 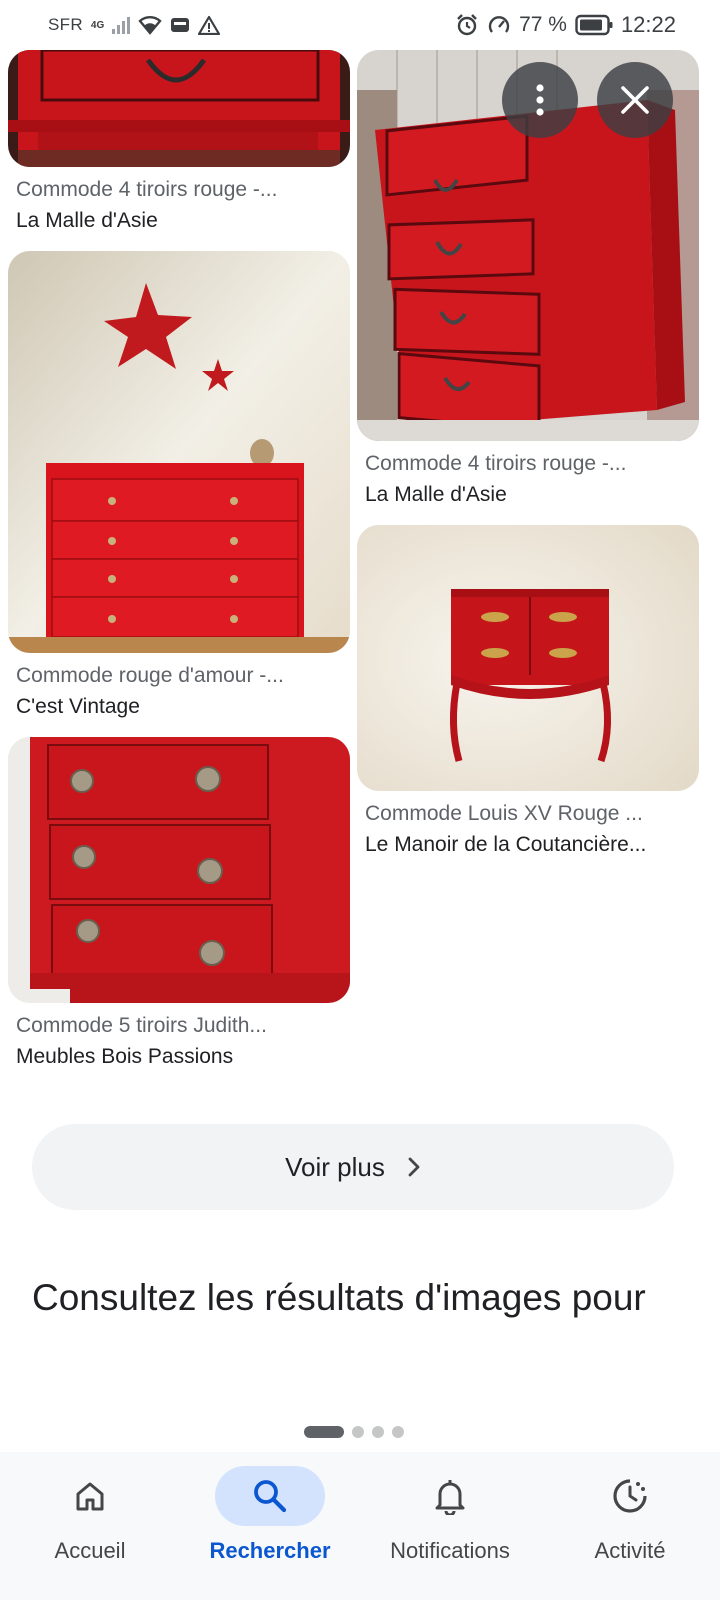 What do you see at coordinates (270, 1550) in the screenshot?
I see `nav-label: Rechercher` at bounding box center [270, 1550].